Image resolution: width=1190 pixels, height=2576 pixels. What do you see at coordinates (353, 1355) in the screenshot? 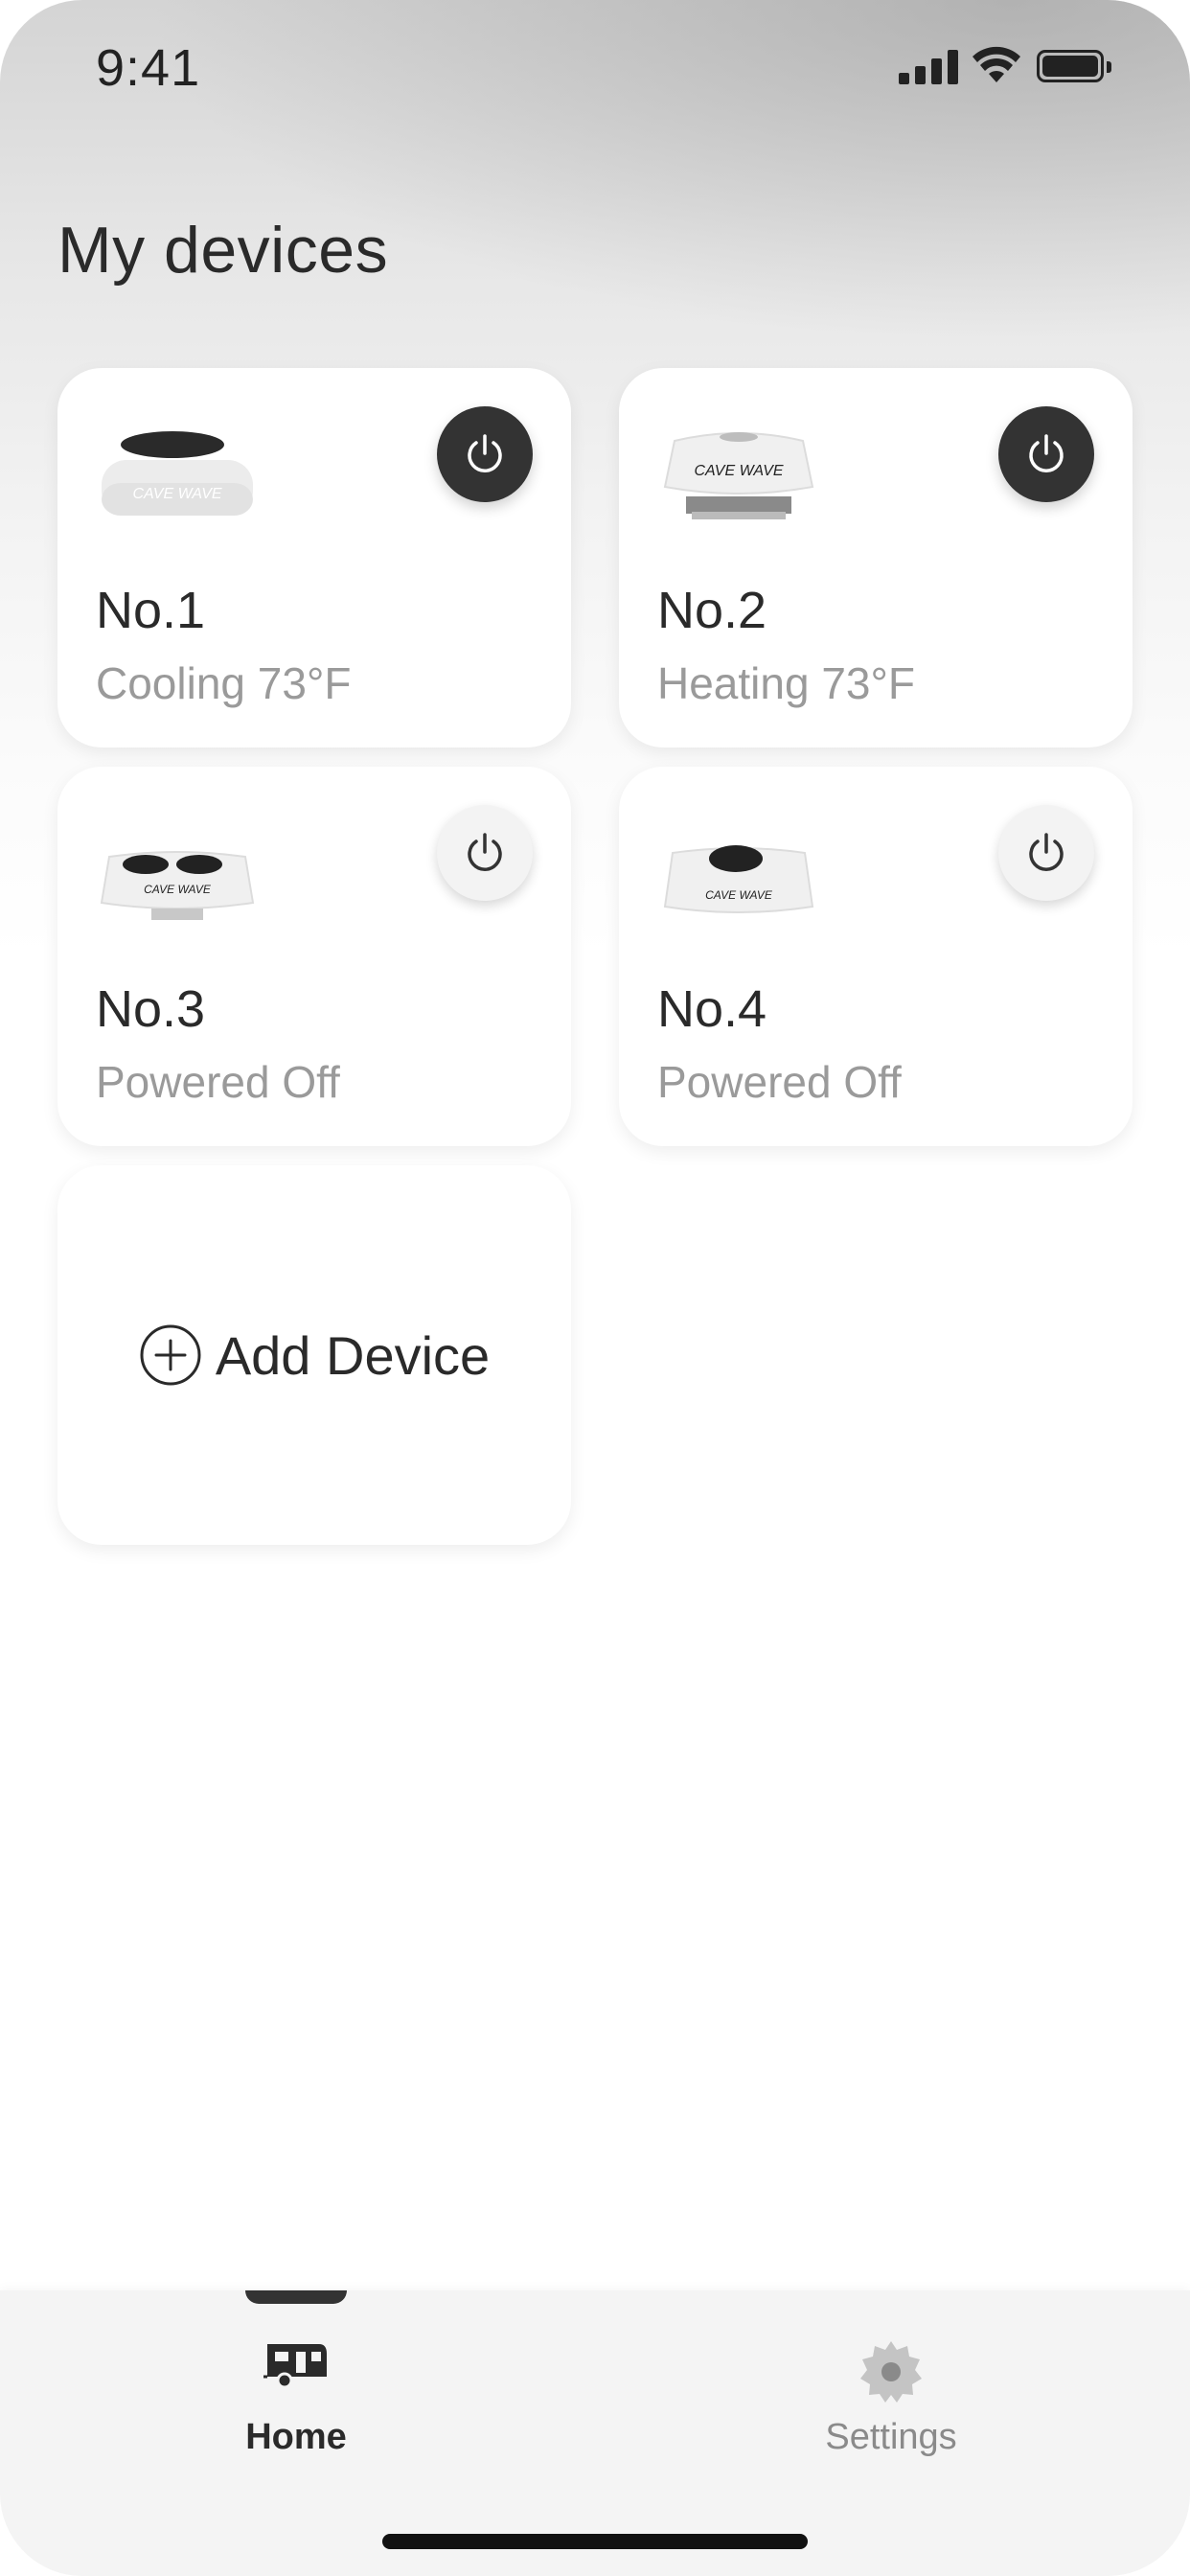
I see `add-device-label: Add Device` at bounding box center [353, 1355].